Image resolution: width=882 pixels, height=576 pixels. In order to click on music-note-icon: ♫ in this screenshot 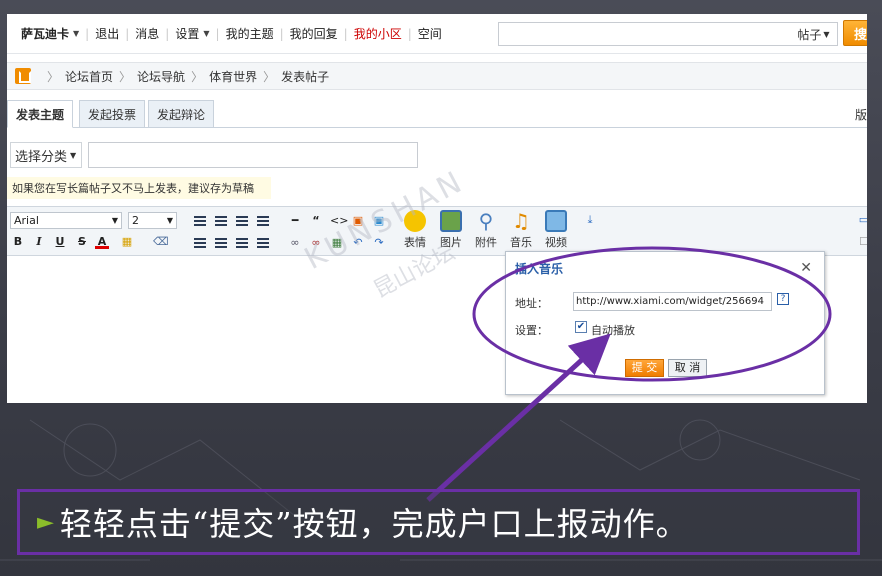, I will do `click(521, 221)`.